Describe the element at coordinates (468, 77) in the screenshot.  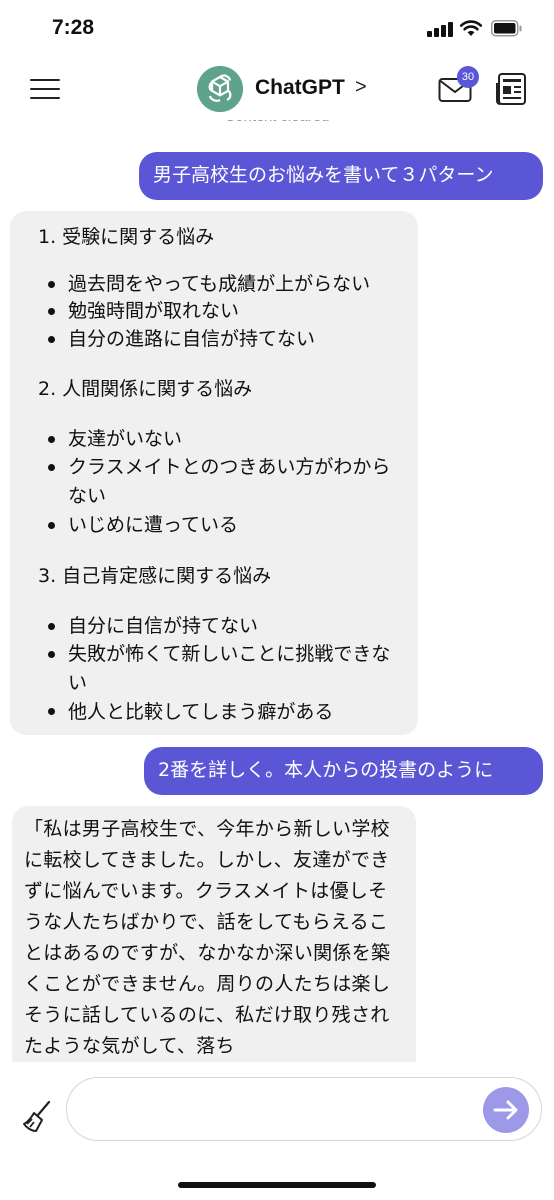
I see `mail-badge: 30` at that location.